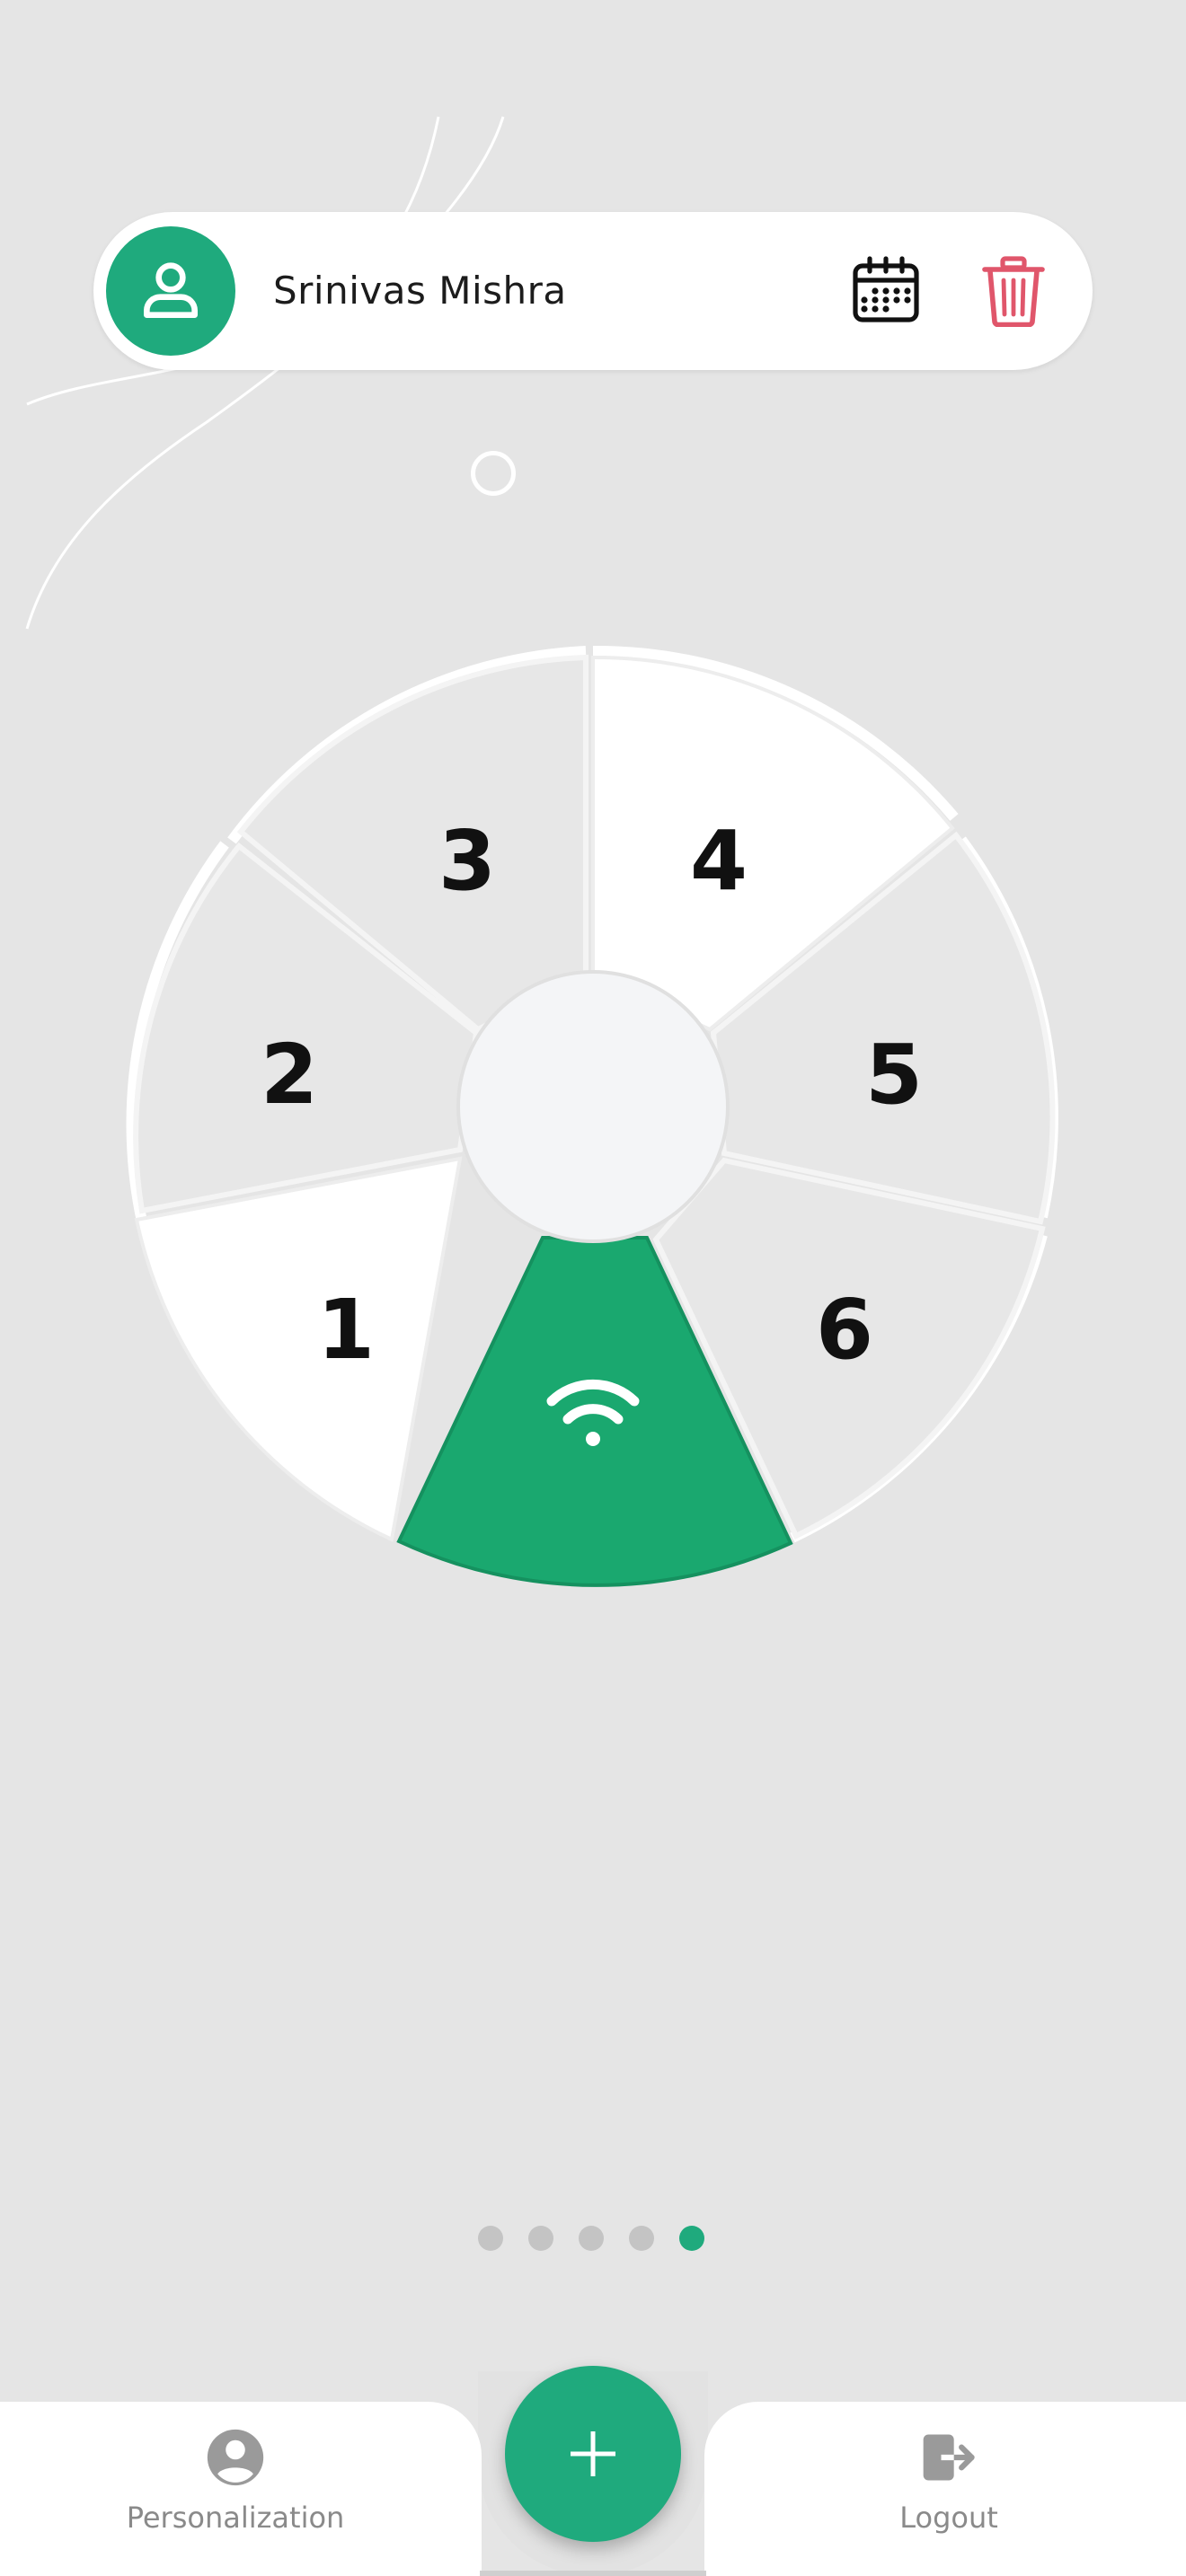 This screenshot has height=2576, width=1186. Describe the element at coordinates (719, 861) in the screenshot. I see `wheel-segment-4-label: 4` at that location.